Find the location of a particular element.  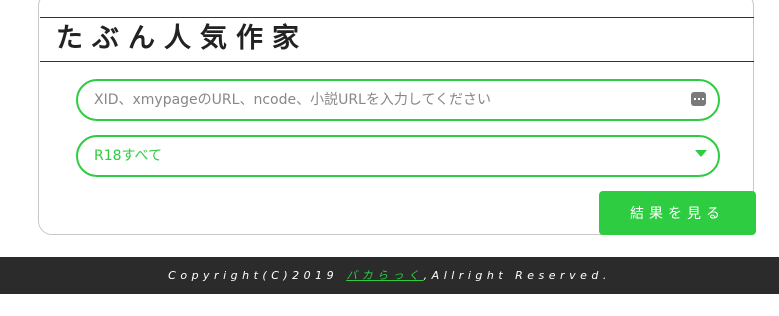

title-bar: たぶん人気作家 is located at coordinates (397, 39).